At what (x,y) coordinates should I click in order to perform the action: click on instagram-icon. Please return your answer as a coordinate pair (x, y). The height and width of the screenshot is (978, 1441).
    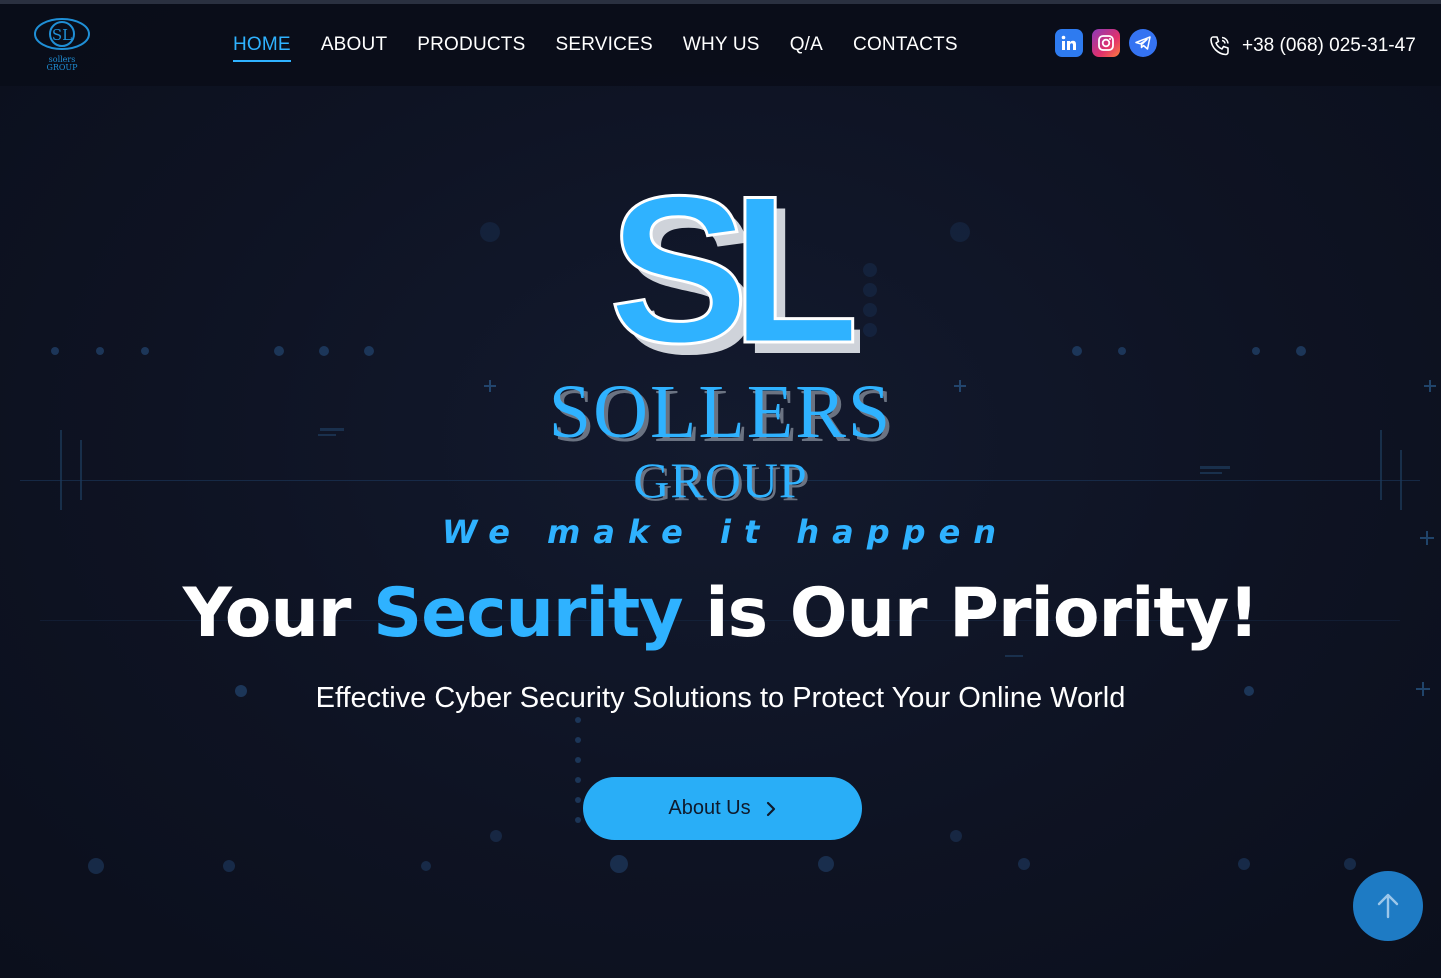
    Looking at the image, I should click on (1106, 43).